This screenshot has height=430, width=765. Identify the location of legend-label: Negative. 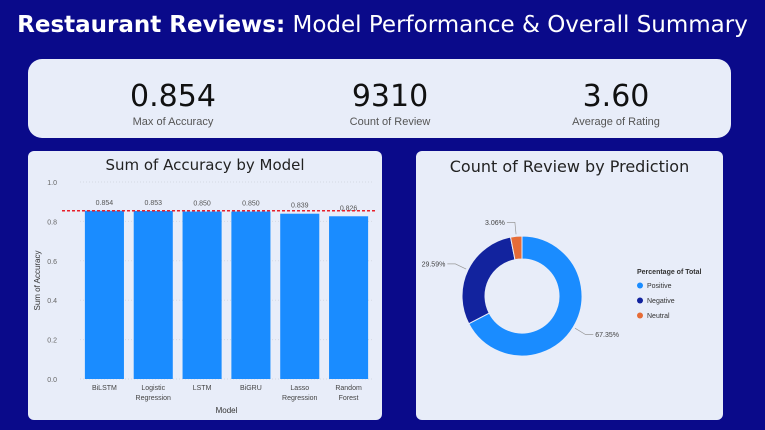
(661, 301).